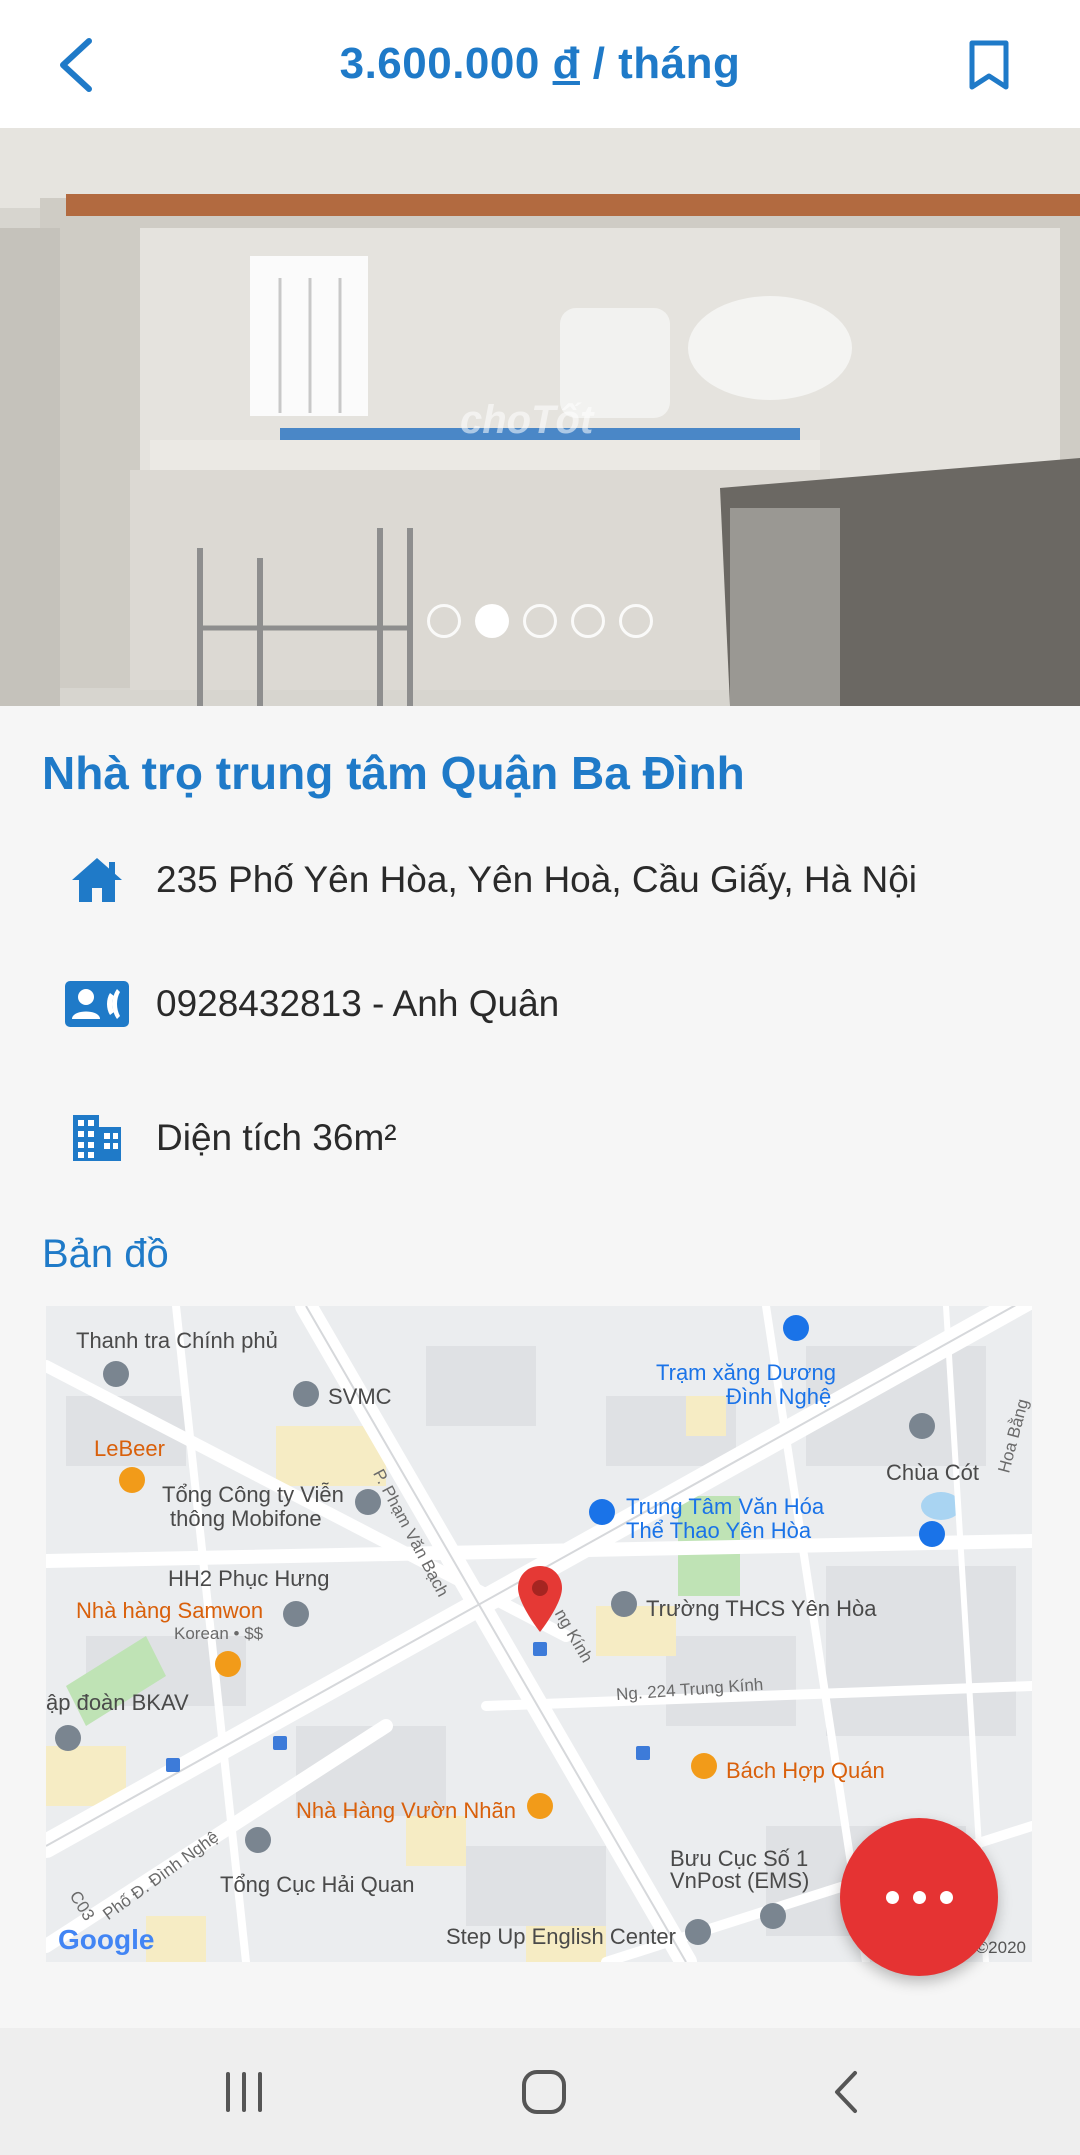 Image resolution: width=1080 pixels, height=2155 pixels. I want to click on area-row: Diện tích 36m², so click(230, 1138).